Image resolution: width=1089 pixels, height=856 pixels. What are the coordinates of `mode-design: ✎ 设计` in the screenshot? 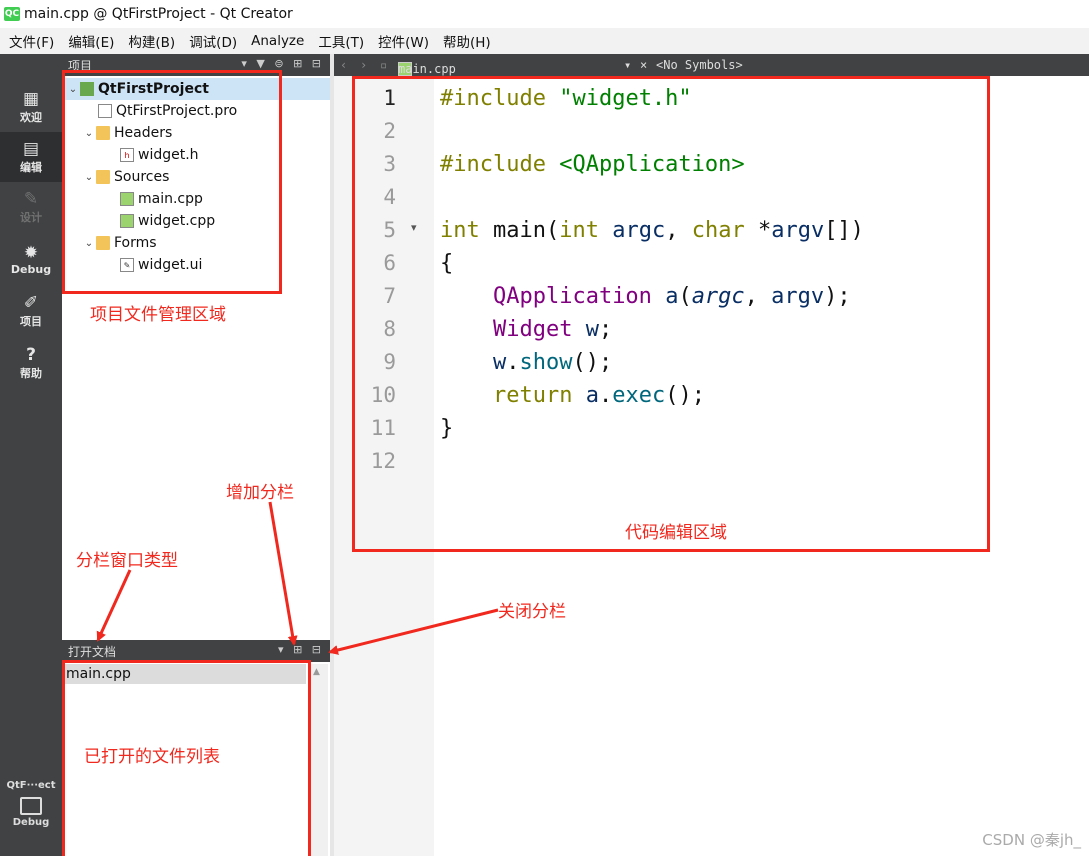 It's located at (31, 207).